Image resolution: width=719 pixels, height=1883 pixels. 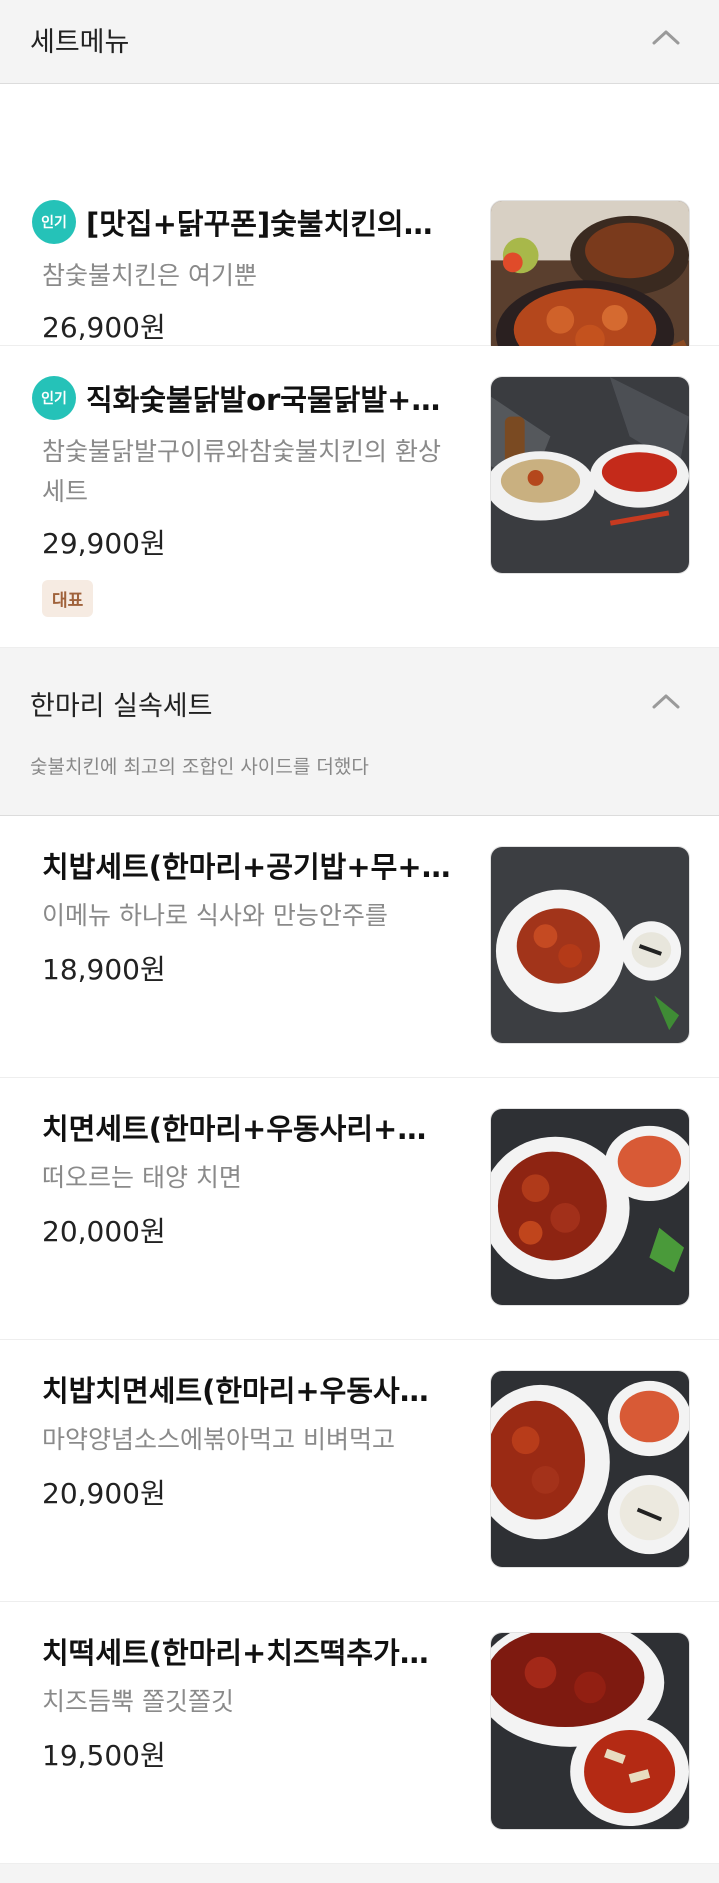 What do you see at coordinates (104, 543) in the screenshot?
I see `menu-item-price: 29,900원` at bounding box center [104, 543].